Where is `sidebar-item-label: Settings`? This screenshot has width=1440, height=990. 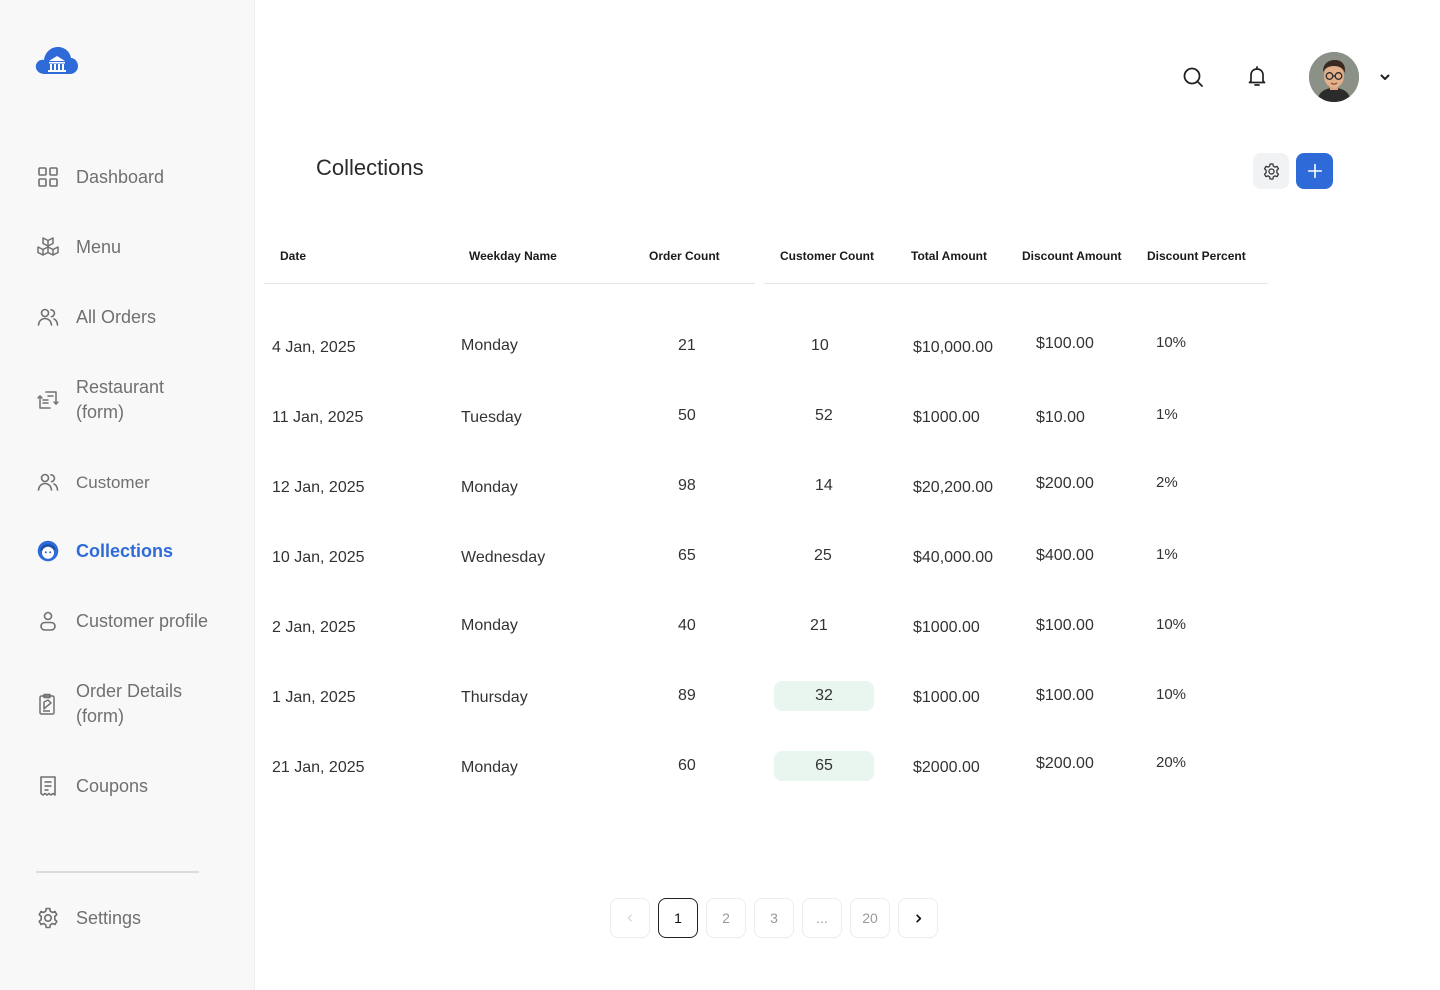
sidebar-item-label: Settings is located at coordinates (109, 917).